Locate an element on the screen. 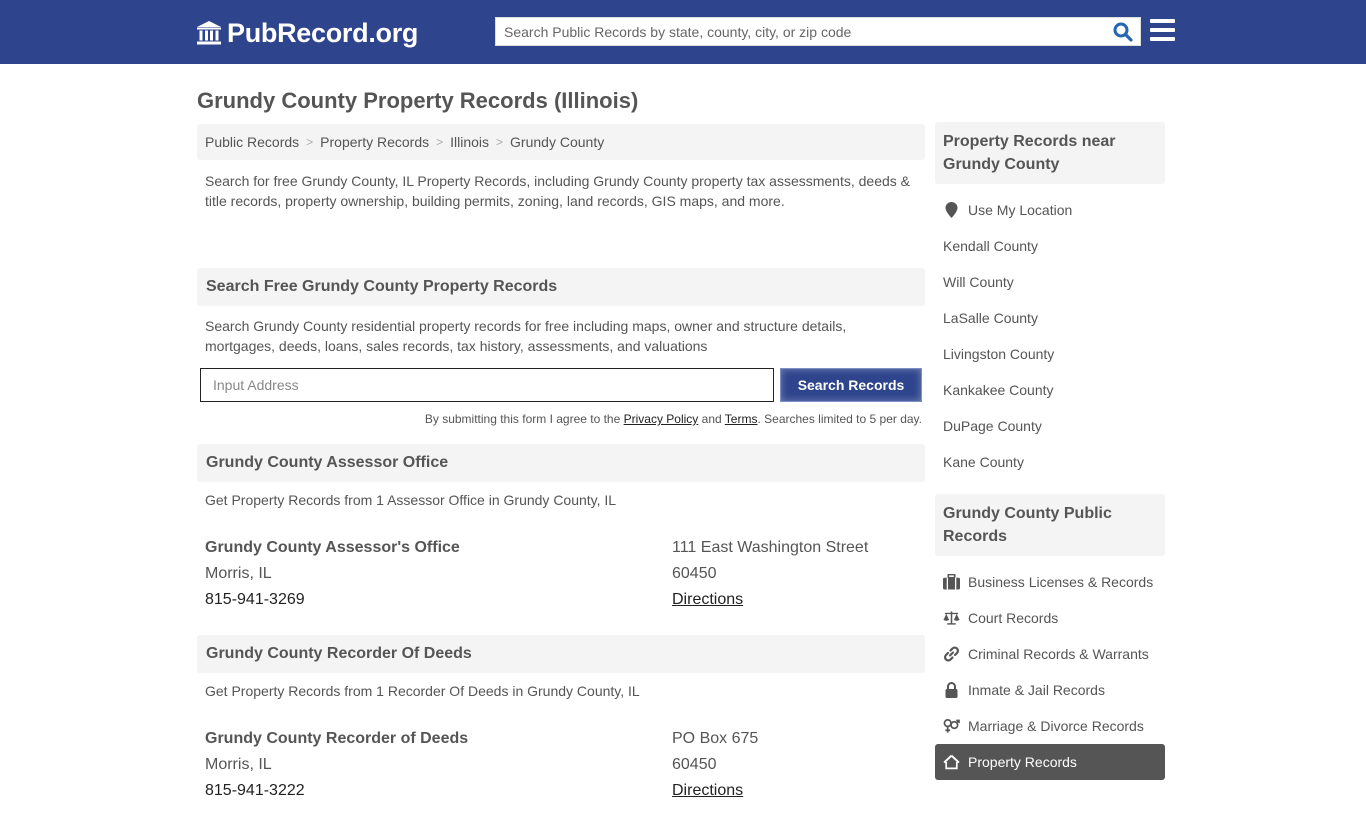 The image size is (1366, 817). breadcrumb-current: Grundy County is located at coordinates (557, 142).